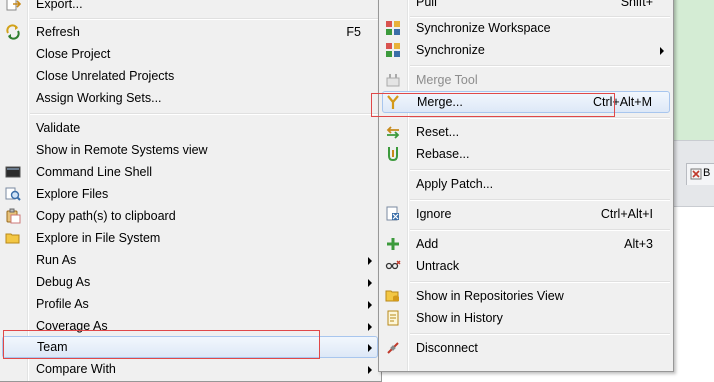  I want to click on menu-item-close-project: Close Project, so click(190, 54).